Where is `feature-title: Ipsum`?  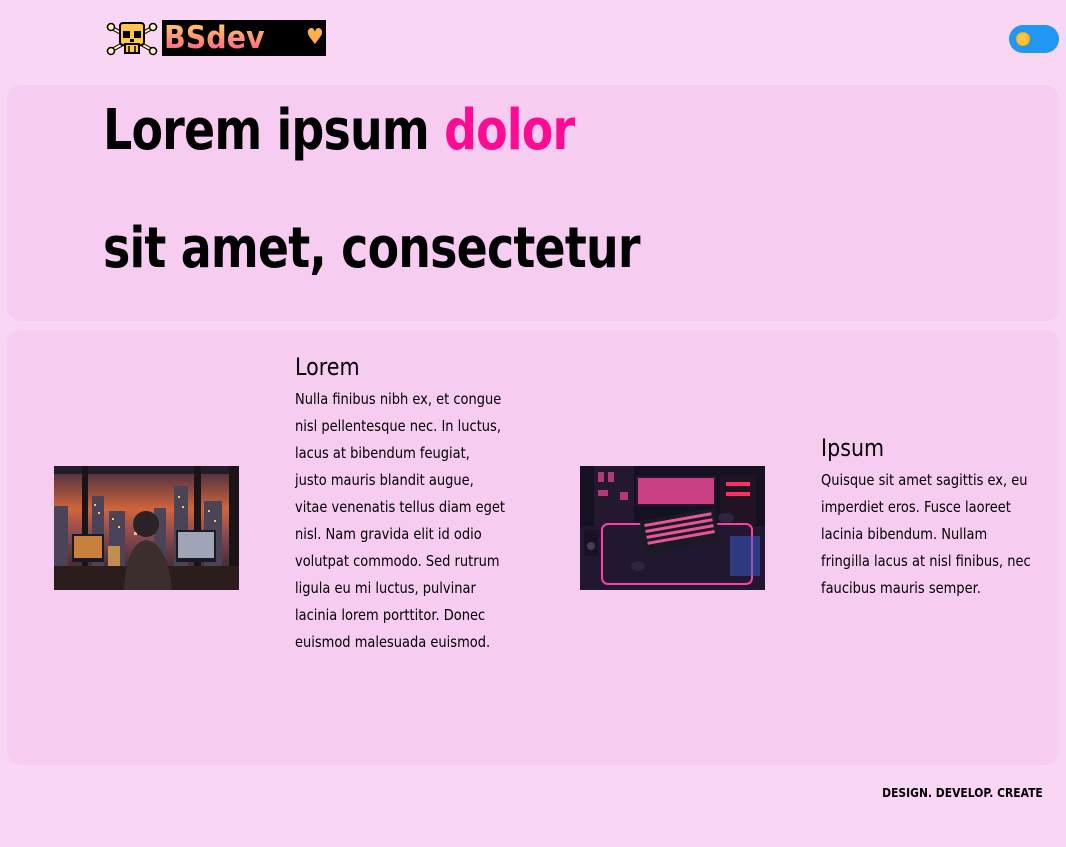 feature-title: Ipsum is located at coordinates (853, 448).